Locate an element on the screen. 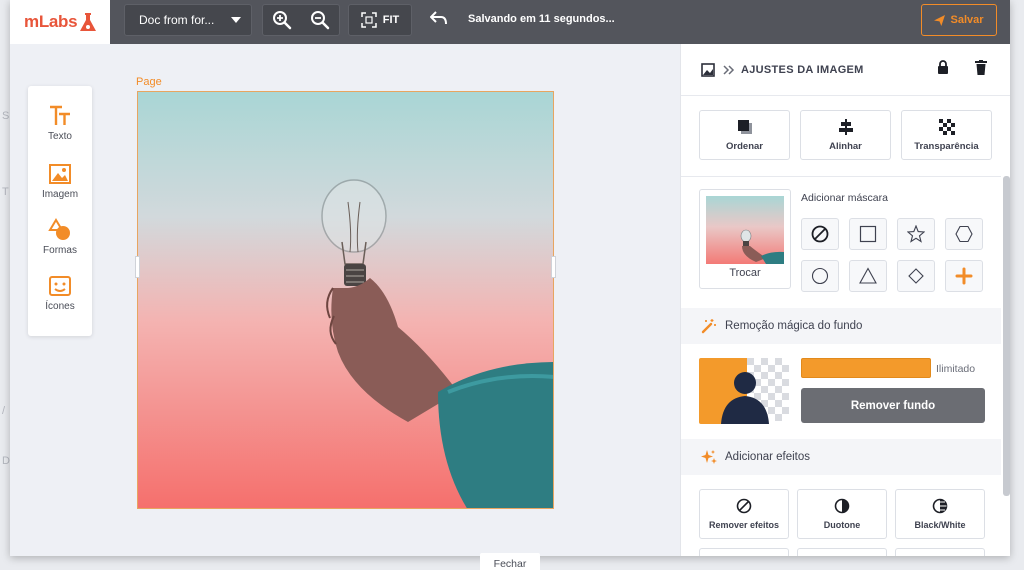  mask-none-button is located at coordinates (820, 234).